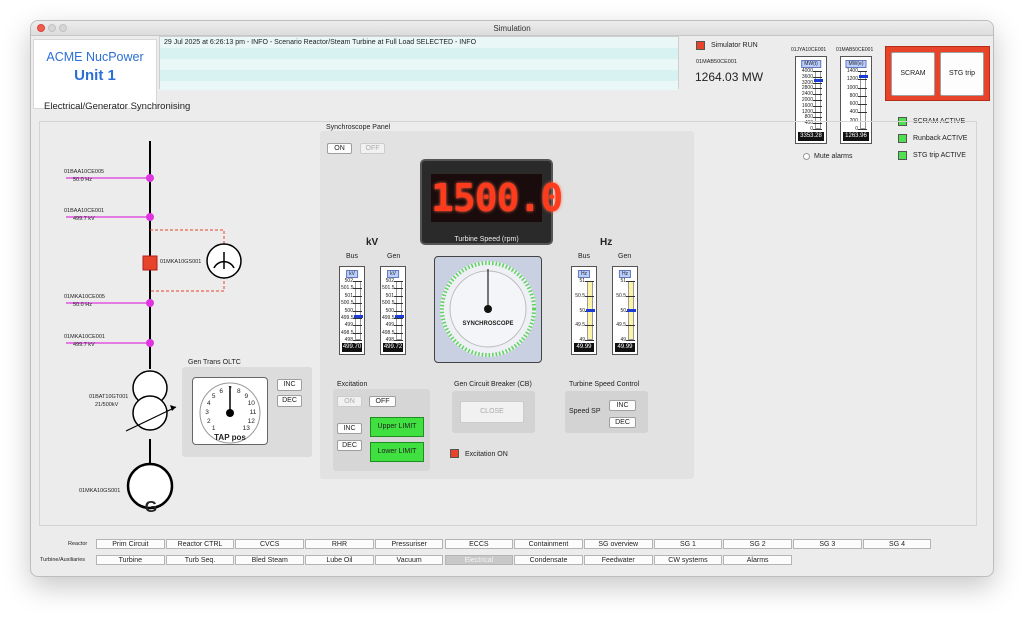 Image resolution: width=1024 pixels, height=618 pixels. What do you see at coordinates (585, 411) in the screenshot?
I see `speed-sp-label: Speed SP` at bounding box center [585, 411].